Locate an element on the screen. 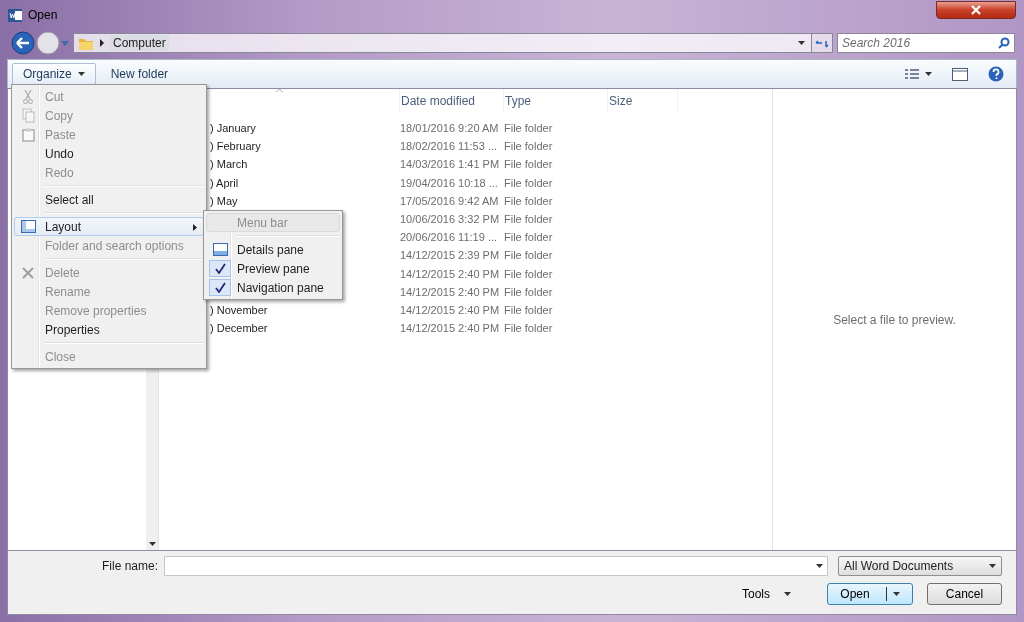  file-name: ) February is located at coordinates (235, 146).